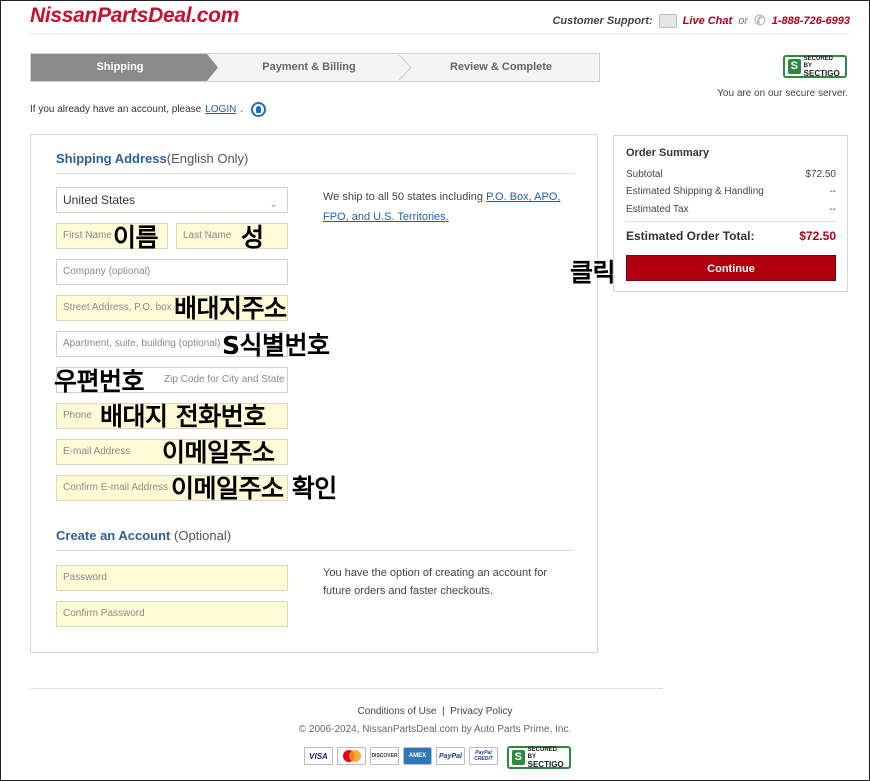 This screenshot has width=870, height=781. Describe the element at coordinates (668, 153) in the screenshot. I see `order-summary-title: Order Summary` at that location.